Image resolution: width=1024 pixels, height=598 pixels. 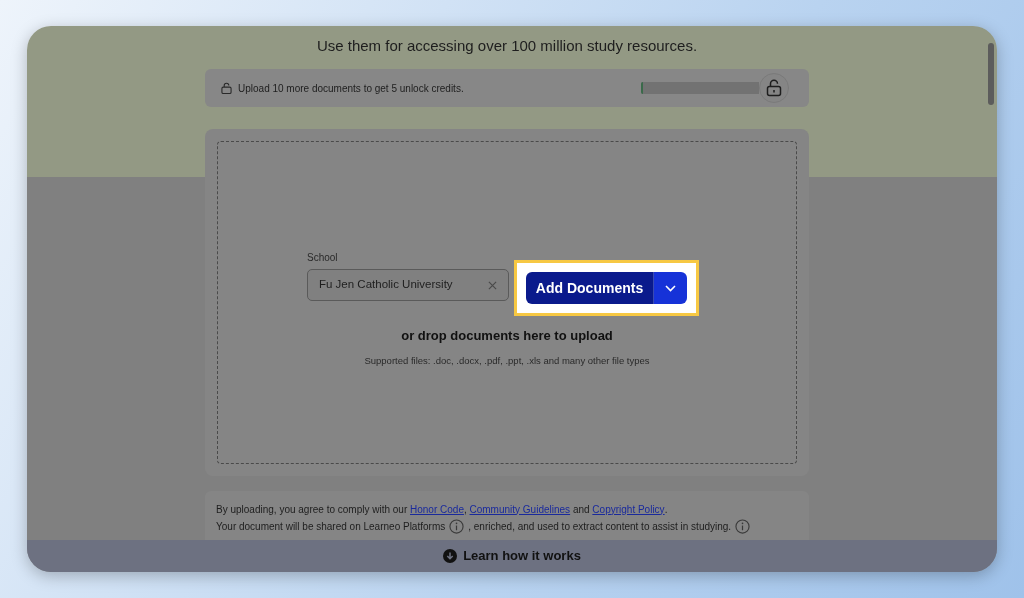 I want to click on policy-link: Honor Code, so click(x=437, y=509).